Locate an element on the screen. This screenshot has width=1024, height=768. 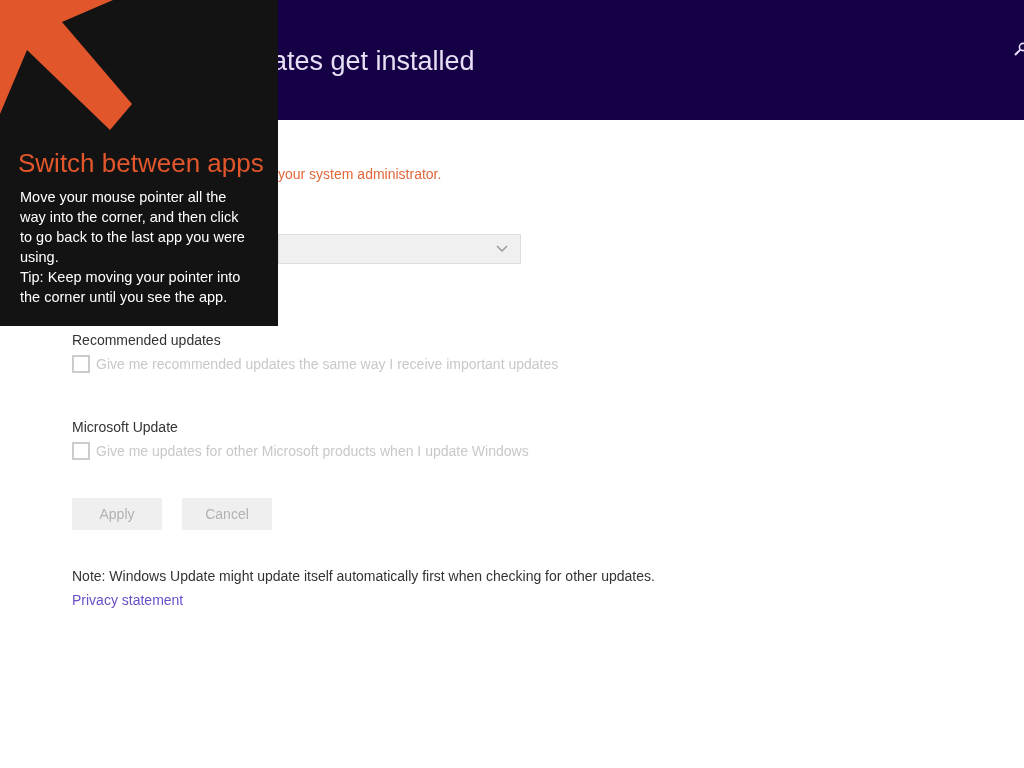
tip-body: Move your mouse pointer all the way into the corner, and then click to go back to the last app you were using. is located at coordinates (133, 227).